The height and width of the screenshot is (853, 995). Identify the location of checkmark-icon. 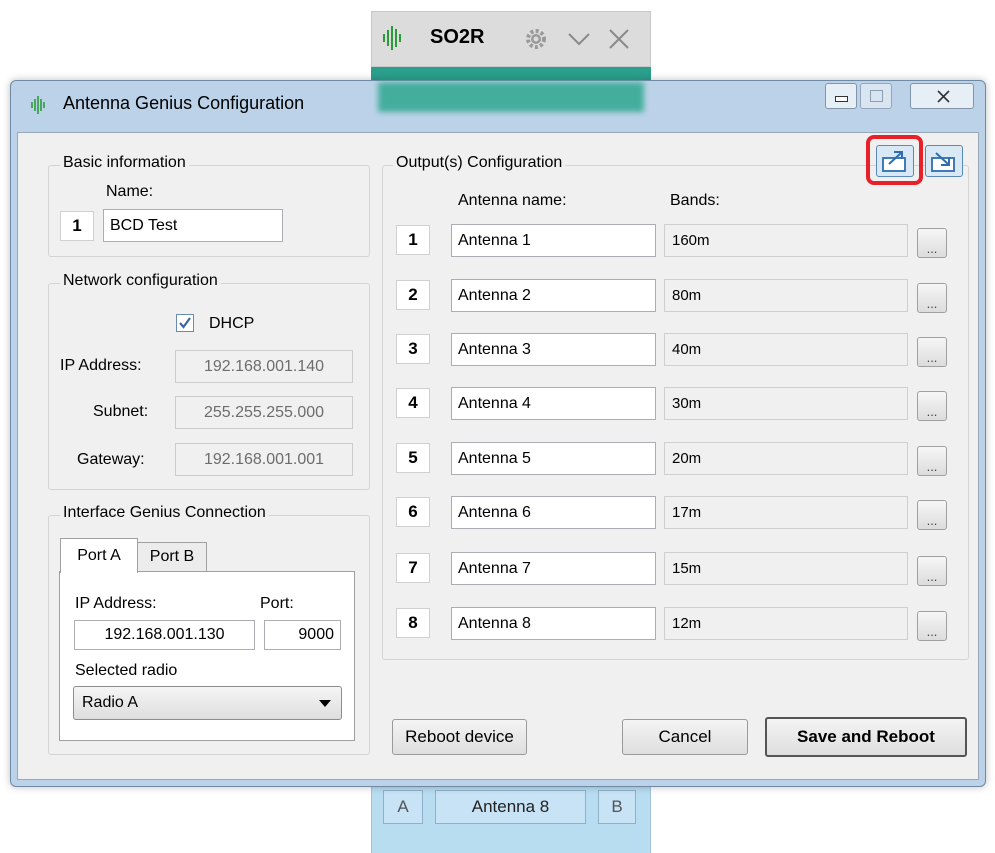
(185, 323).